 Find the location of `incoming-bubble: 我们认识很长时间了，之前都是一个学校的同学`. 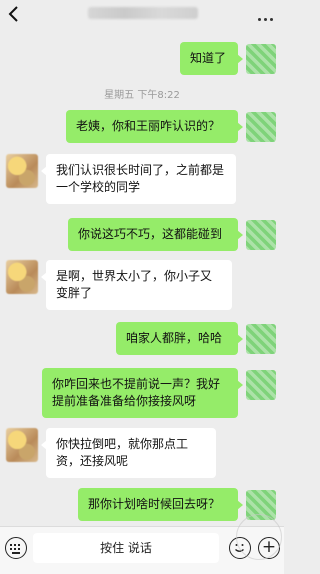

incoming-bubble: 我们认识很长时间了，之前都是一个学校的同学 is located at coordinates (138, 179).